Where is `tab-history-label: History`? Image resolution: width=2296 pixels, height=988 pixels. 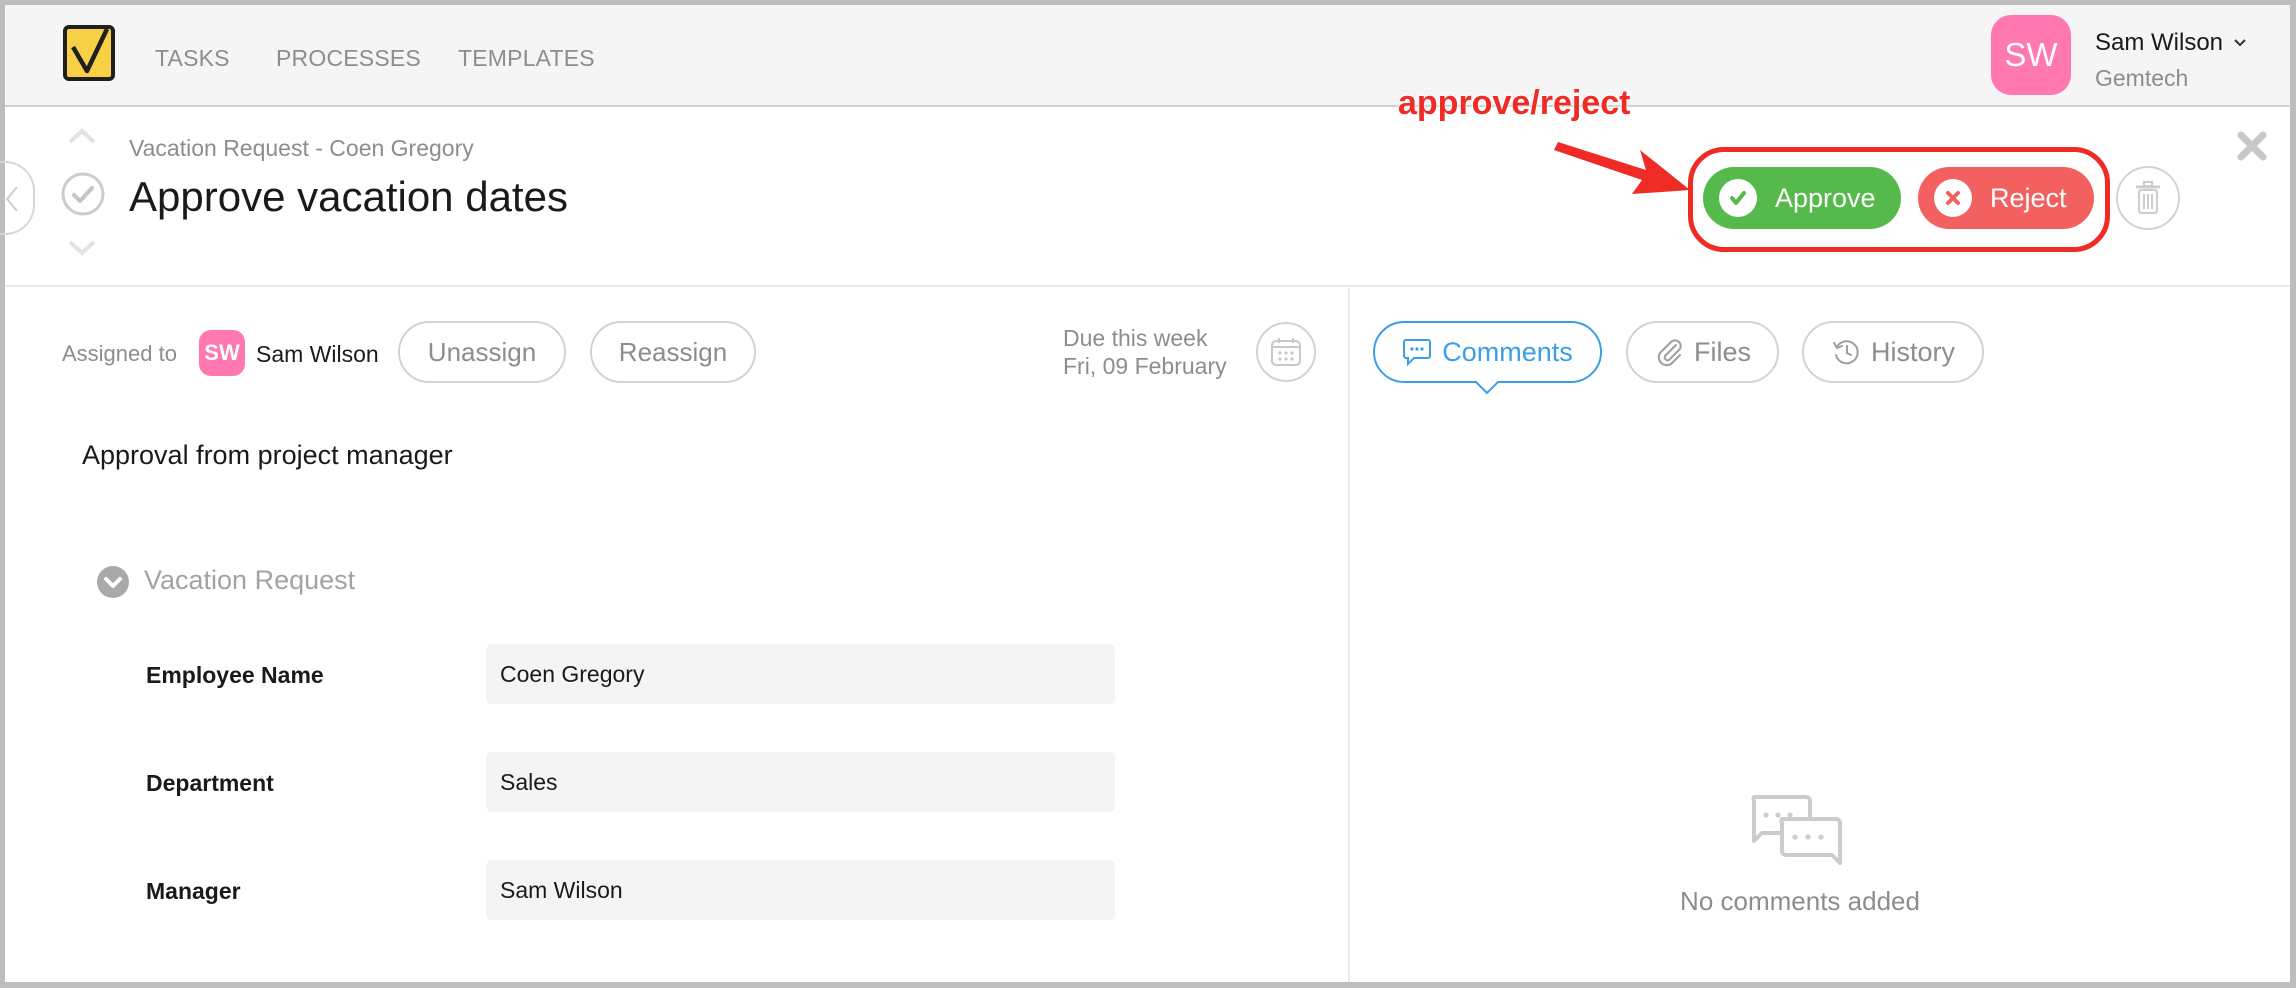
tab-history-label: History is located at coordinates (1912, 351).